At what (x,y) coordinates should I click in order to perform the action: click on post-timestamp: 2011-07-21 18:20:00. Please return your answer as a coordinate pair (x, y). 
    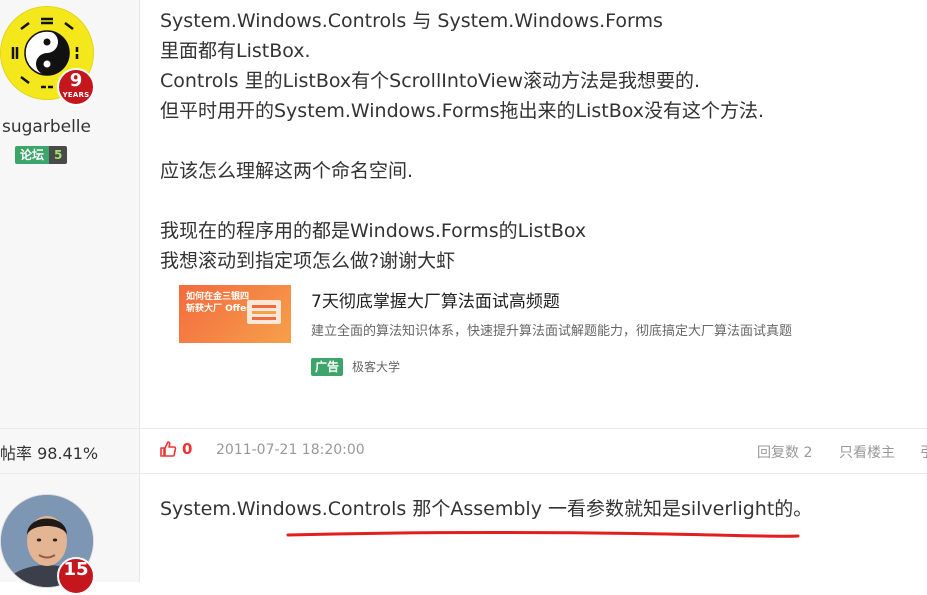
    Looking at the image, I should click on (290, 450).